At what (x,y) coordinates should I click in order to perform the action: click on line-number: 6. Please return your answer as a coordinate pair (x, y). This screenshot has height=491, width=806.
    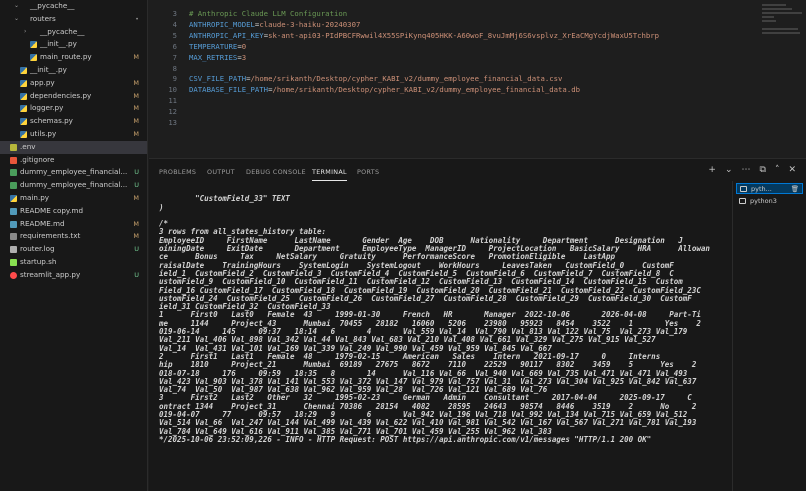
    Looking at the image, I should click on (174, 46).